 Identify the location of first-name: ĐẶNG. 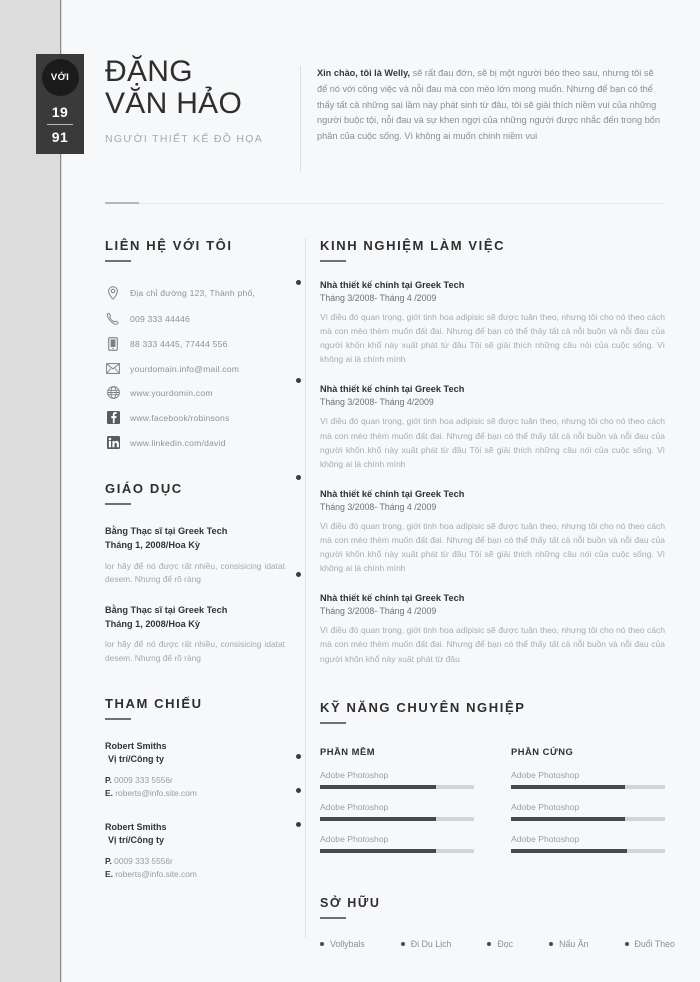
(149, 71).